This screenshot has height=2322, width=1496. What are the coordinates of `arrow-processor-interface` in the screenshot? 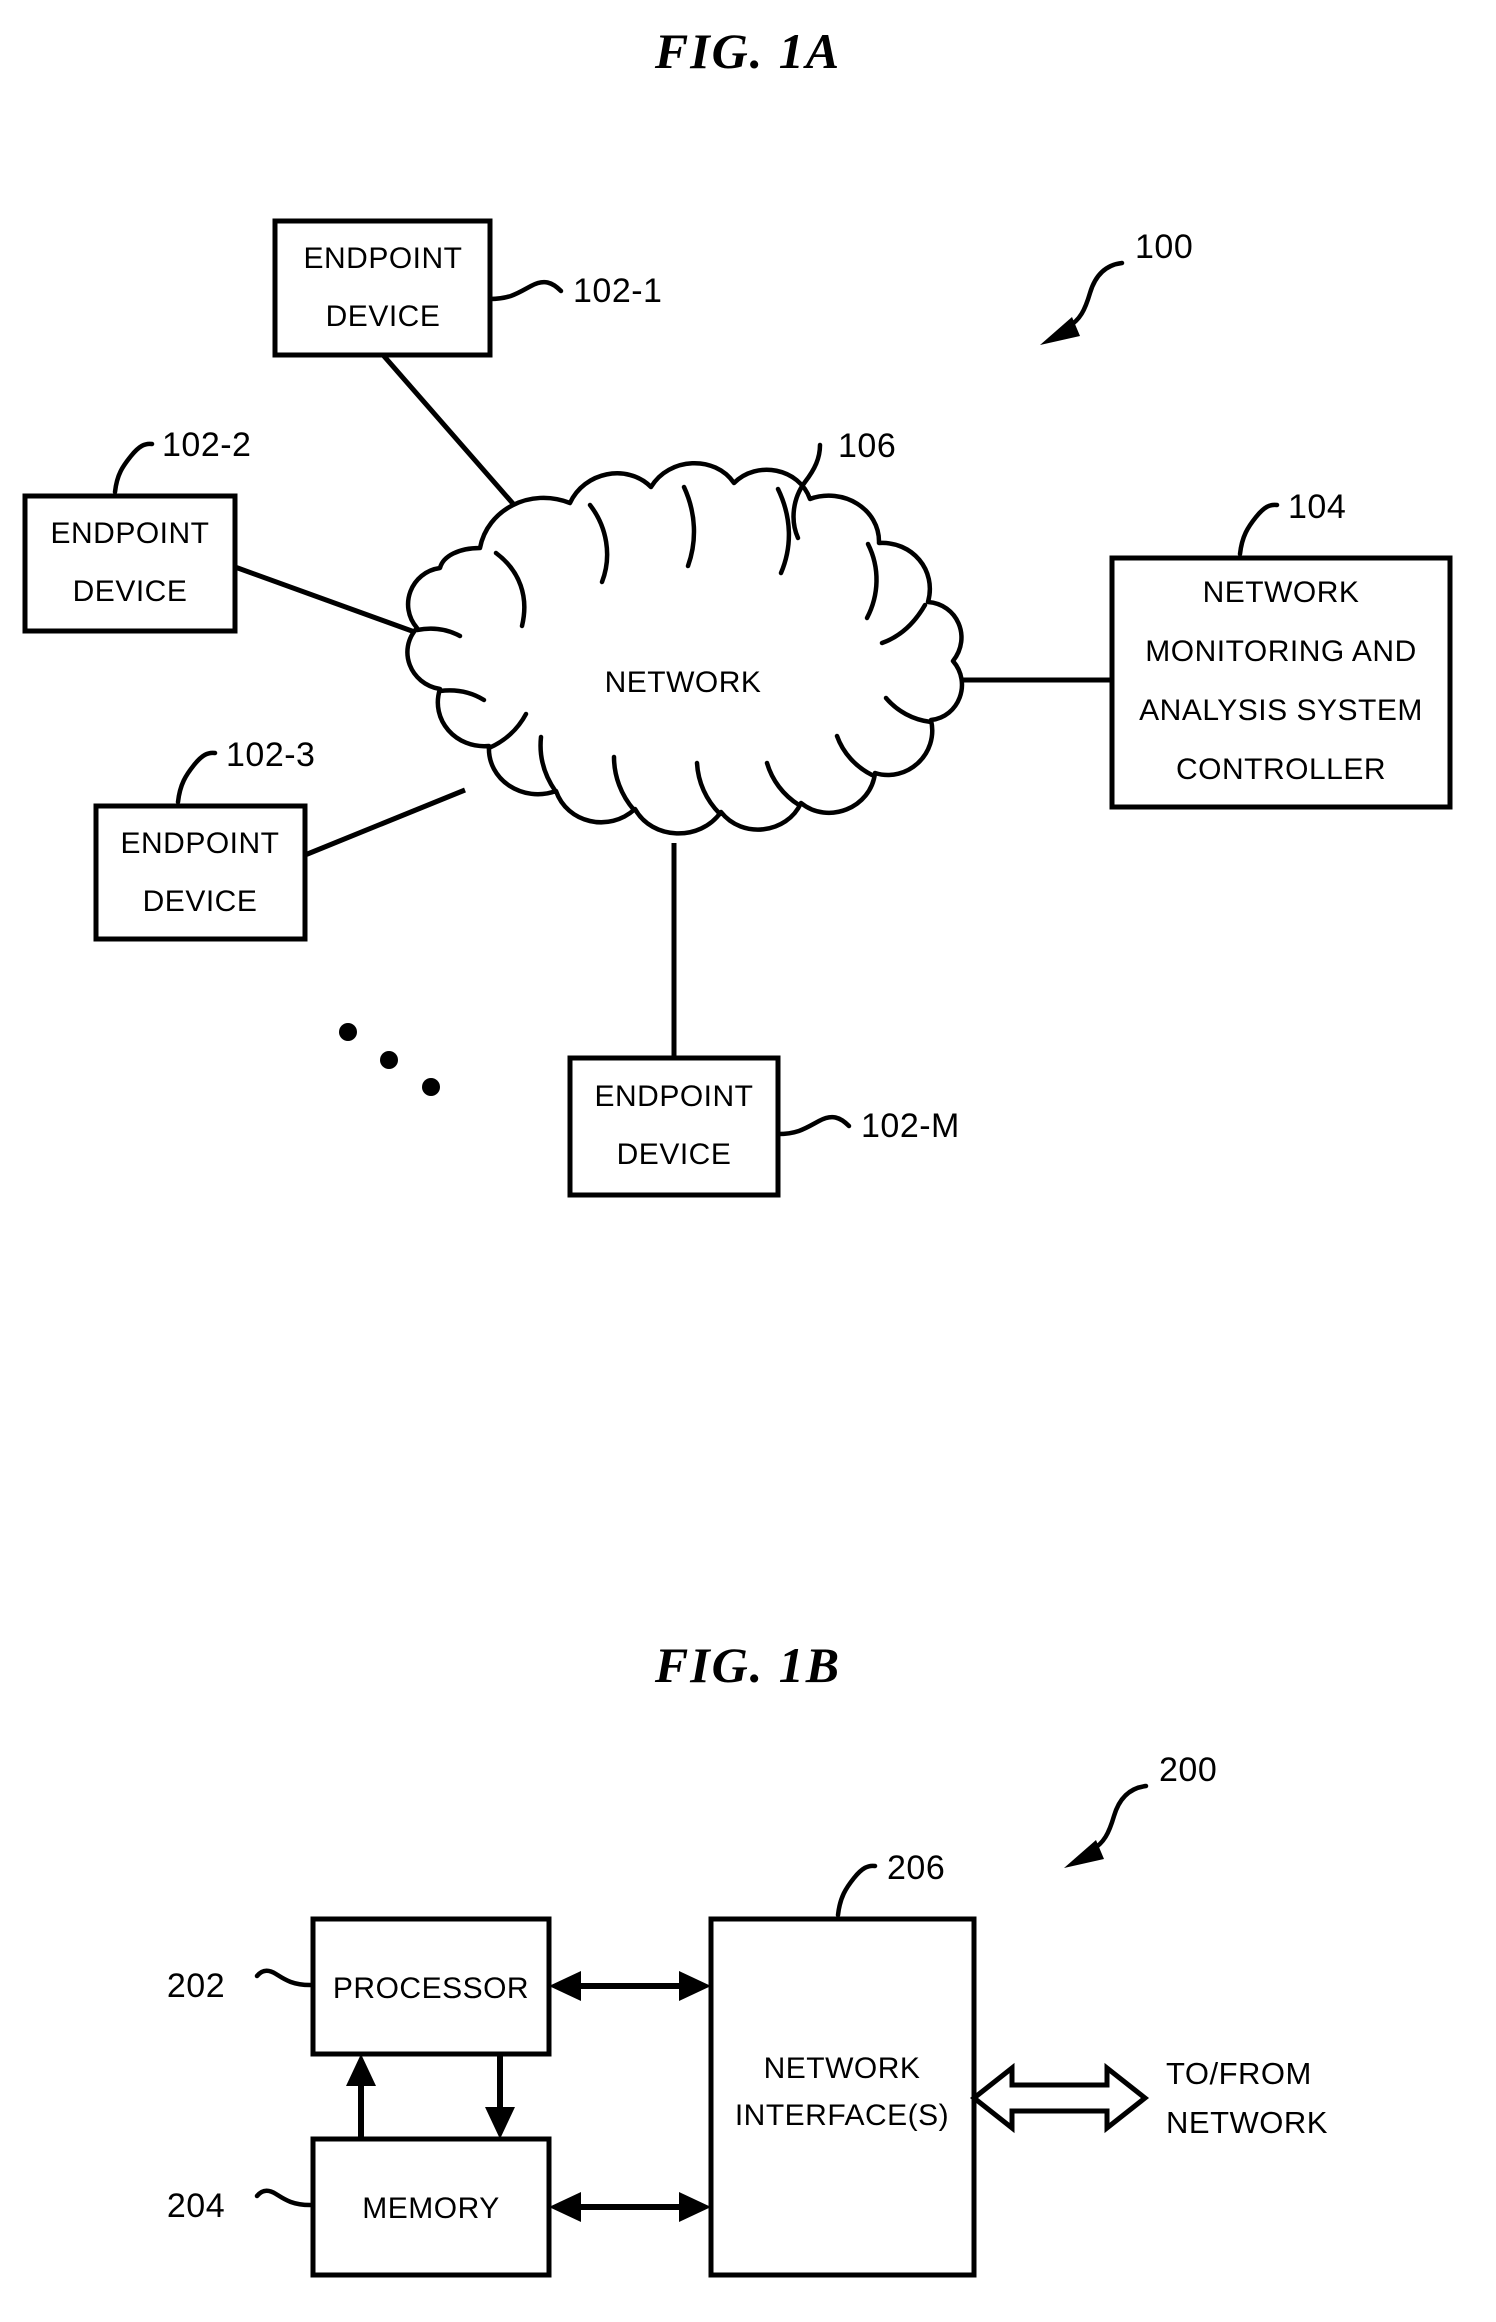 It's located at (630, 1986).